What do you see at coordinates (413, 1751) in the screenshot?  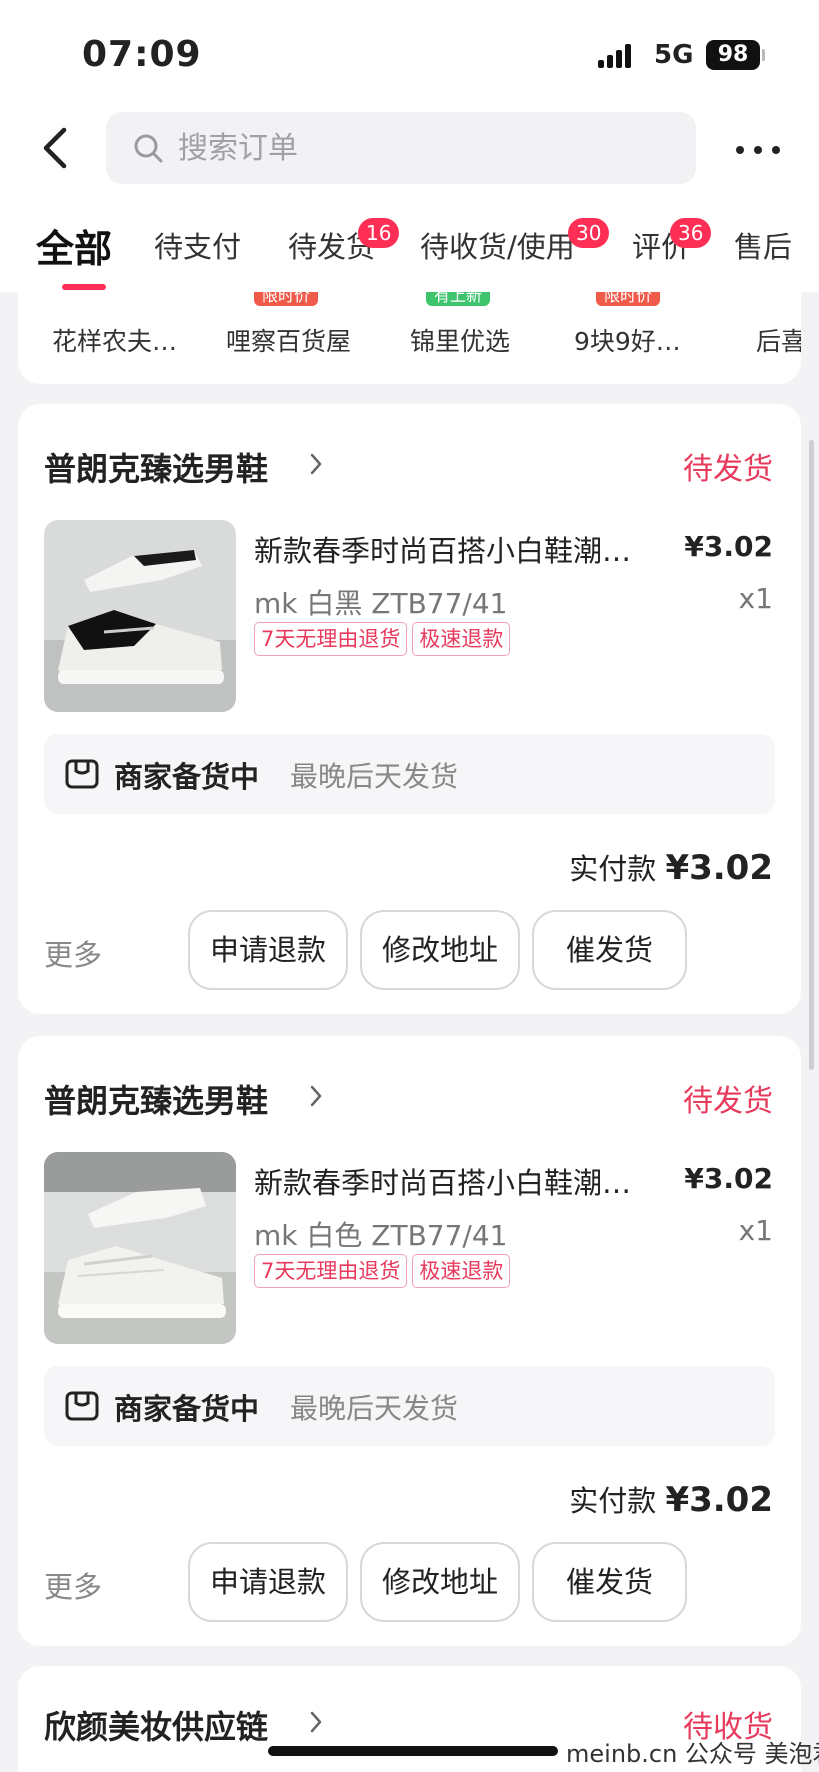 I see `home-indicator` at bounding box center [413, 1751].